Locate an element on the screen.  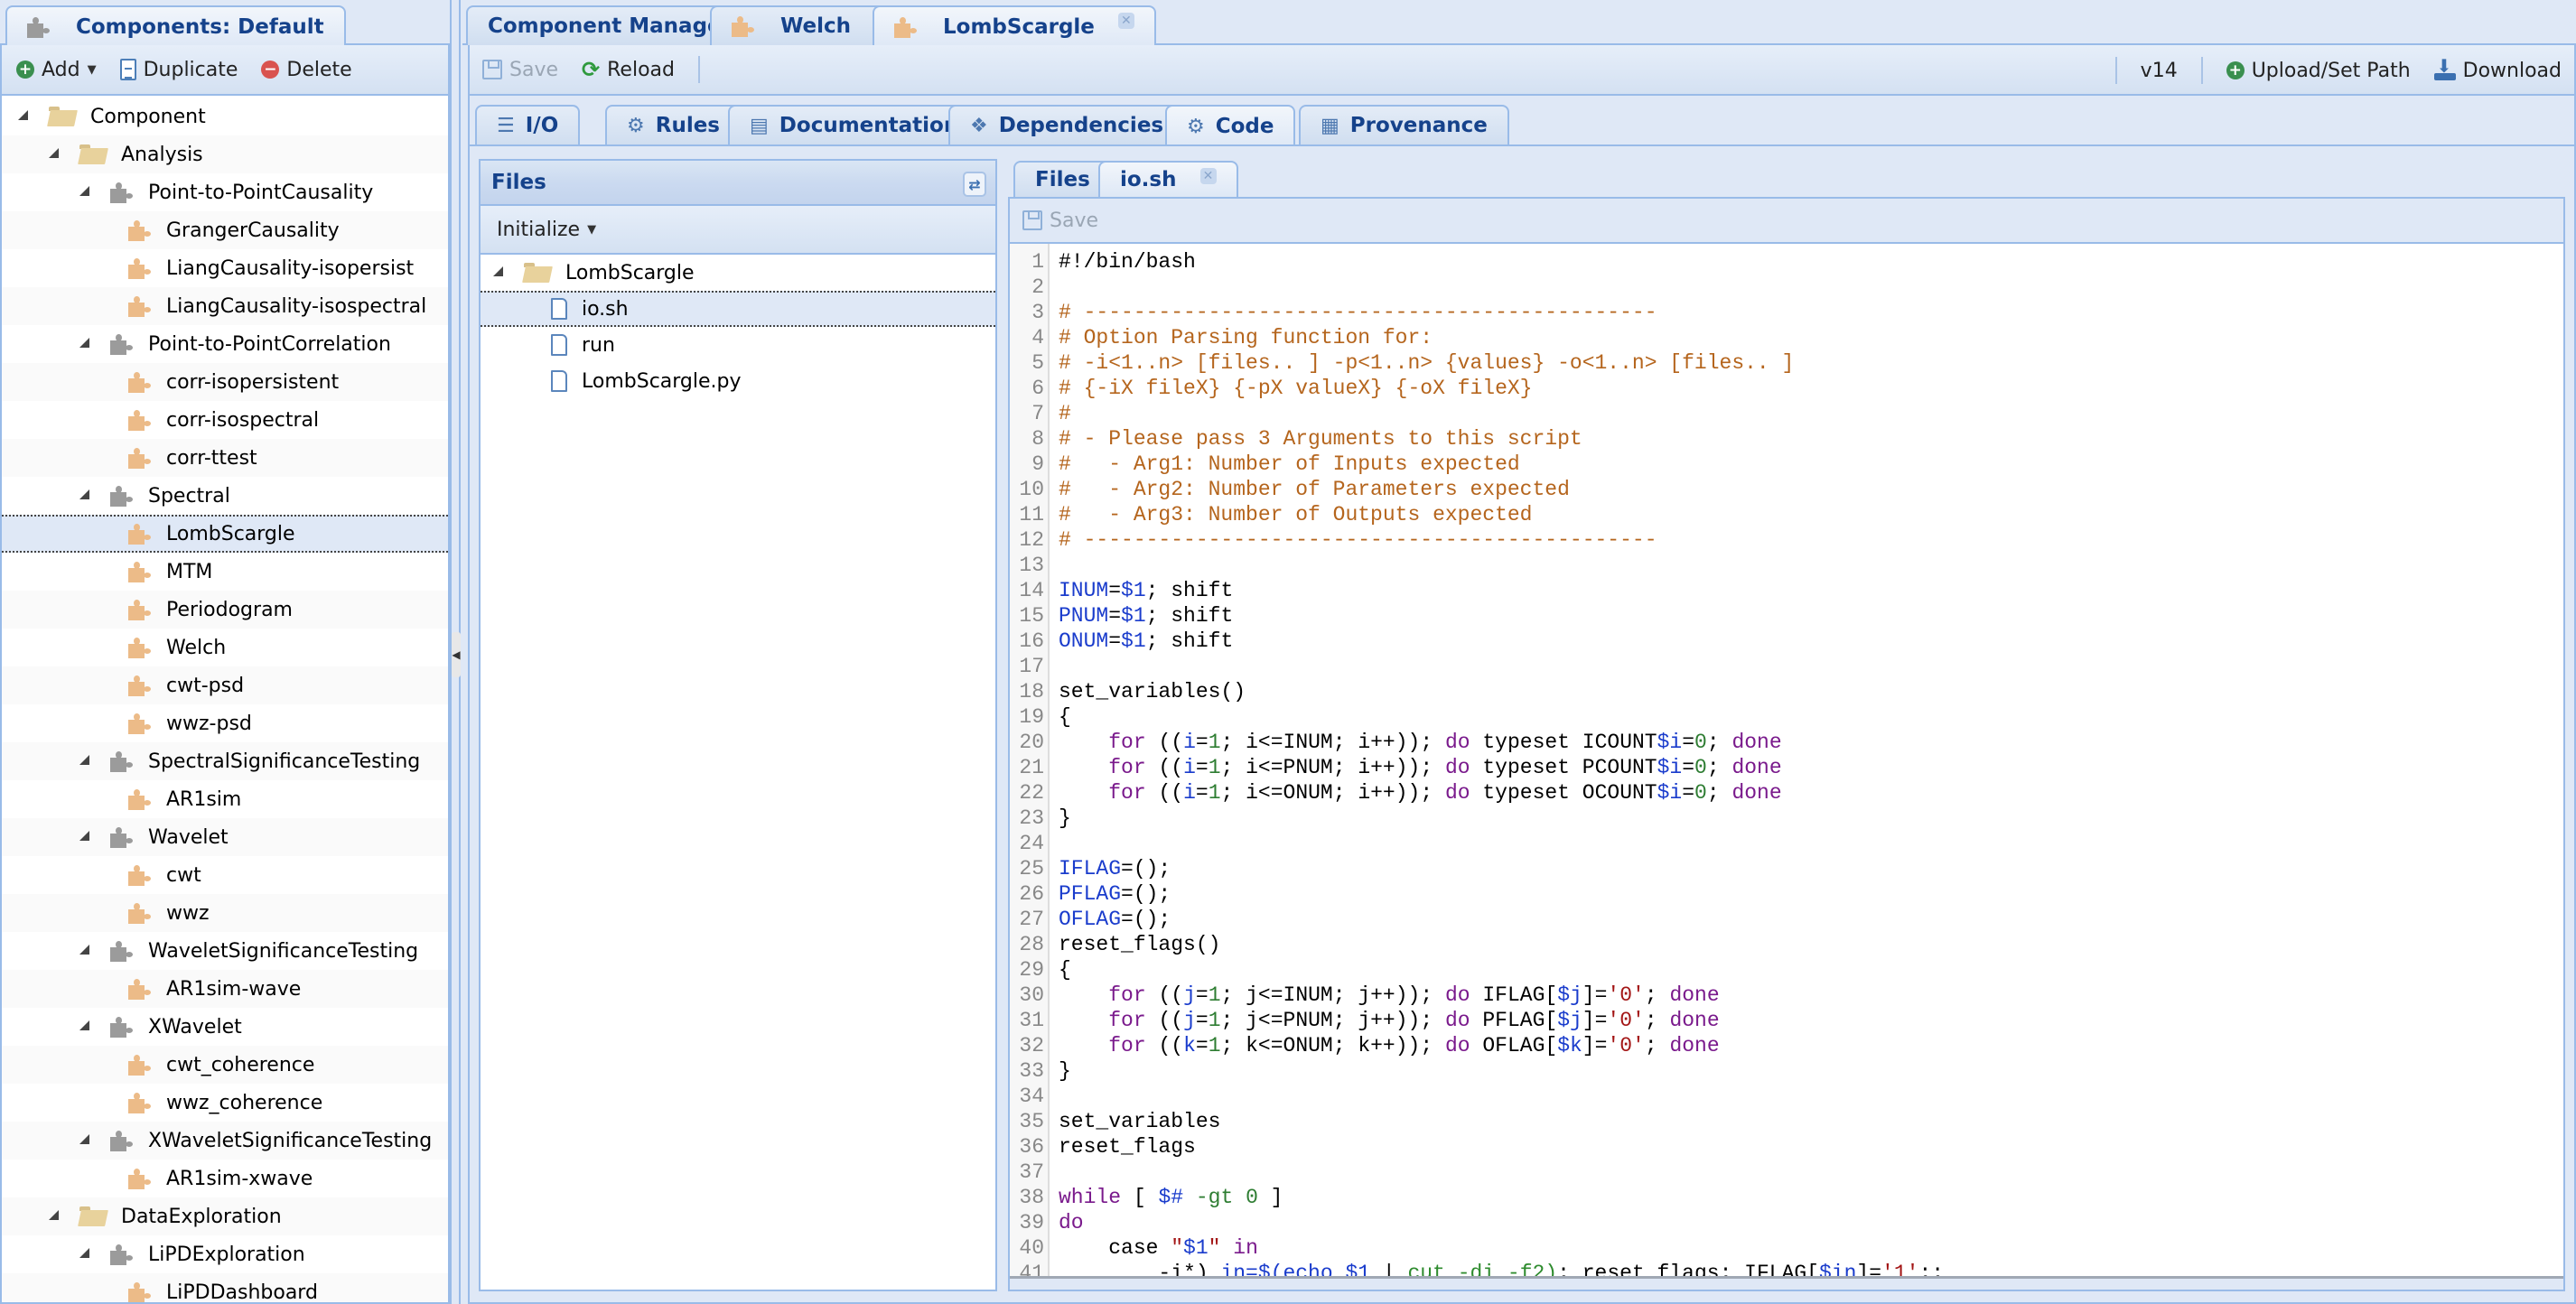
file-tree-node: LombScargle is located at coordinates (738, 273).